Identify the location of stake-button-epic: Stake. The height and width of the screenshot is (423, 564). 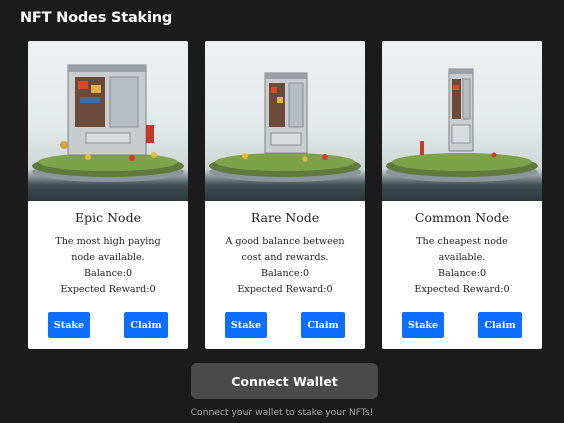
(69, 325).